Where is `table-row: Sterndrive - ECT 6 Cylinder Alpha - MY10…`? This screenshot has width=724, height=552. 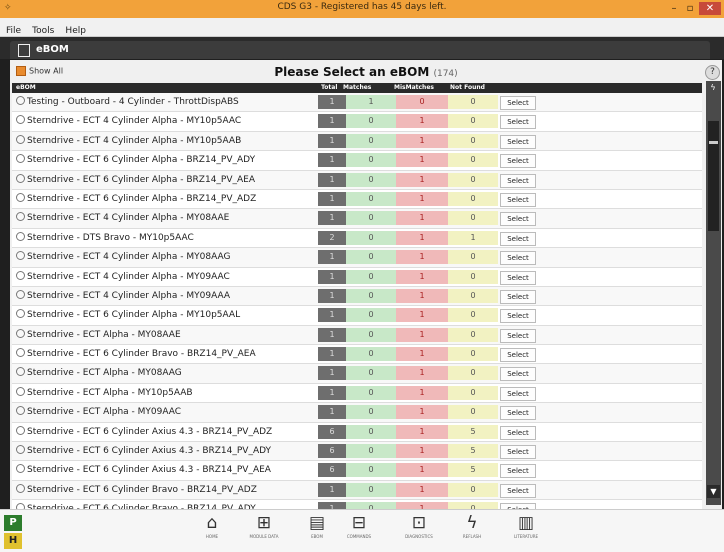
table-row: Sterndrive - ECT 6 Cylinder Alpha - MY10… is located at coordinates (357, 316).